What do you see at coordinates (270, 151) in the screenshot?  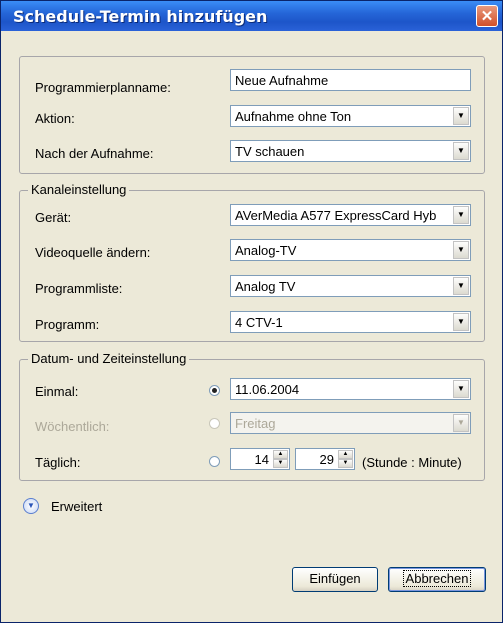 I see `after-recording-value: TV schauen` at bounding box center [270, 151].